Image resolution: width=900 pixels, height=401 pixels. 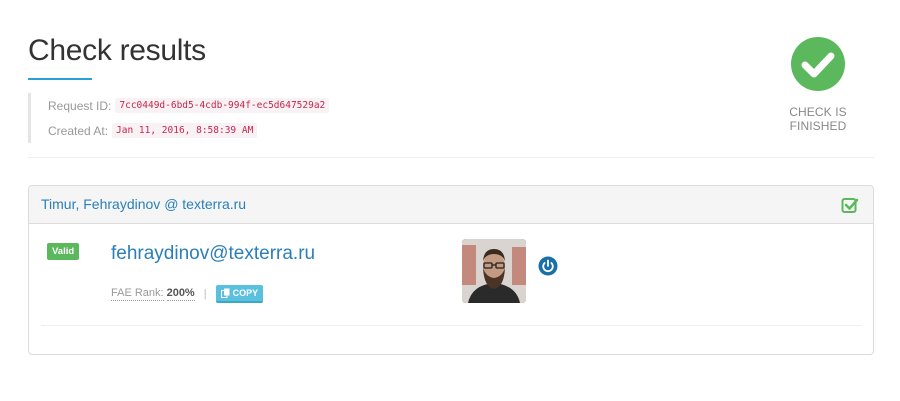 What do you see at coordinates (213, 254) in the screenshot?
I see `email-address: fehraydinov@texterra.ru` at bounding box center [213, 254].